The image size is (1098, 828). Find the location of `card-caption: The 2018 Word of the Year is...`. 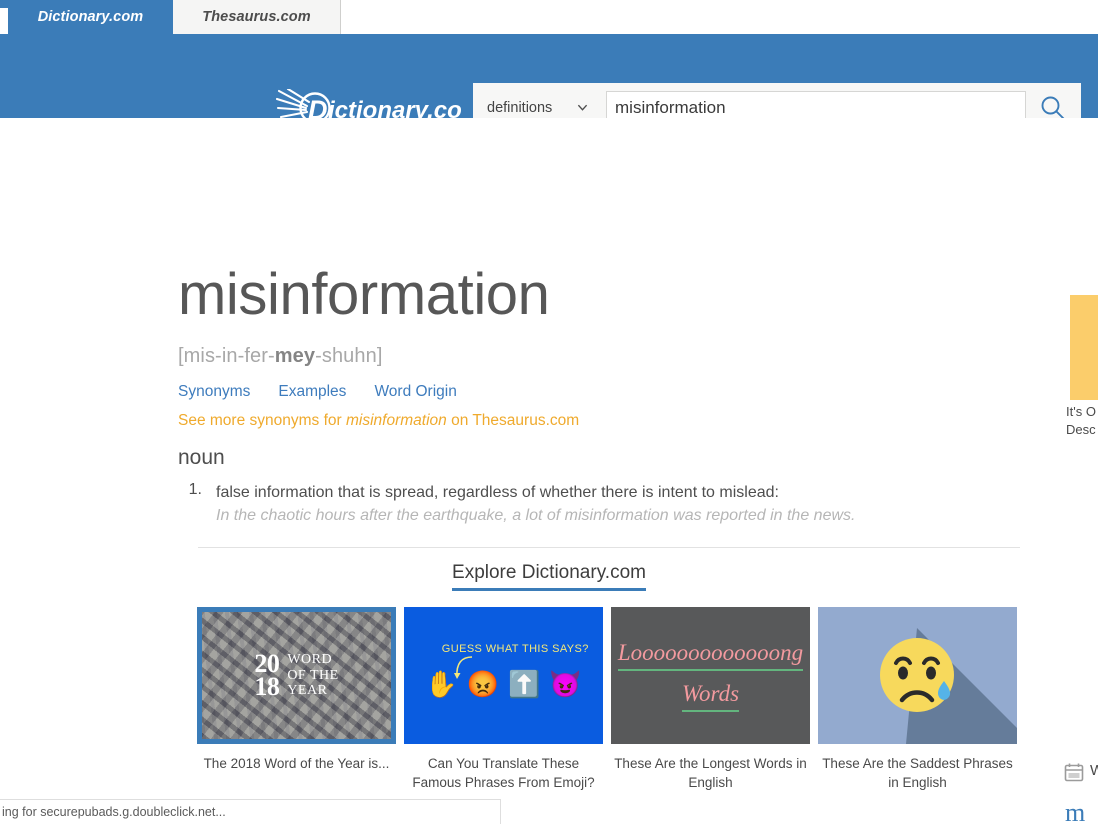

card-caption: The 2018 Word of the Year is... is located at coordinates (296, 763).